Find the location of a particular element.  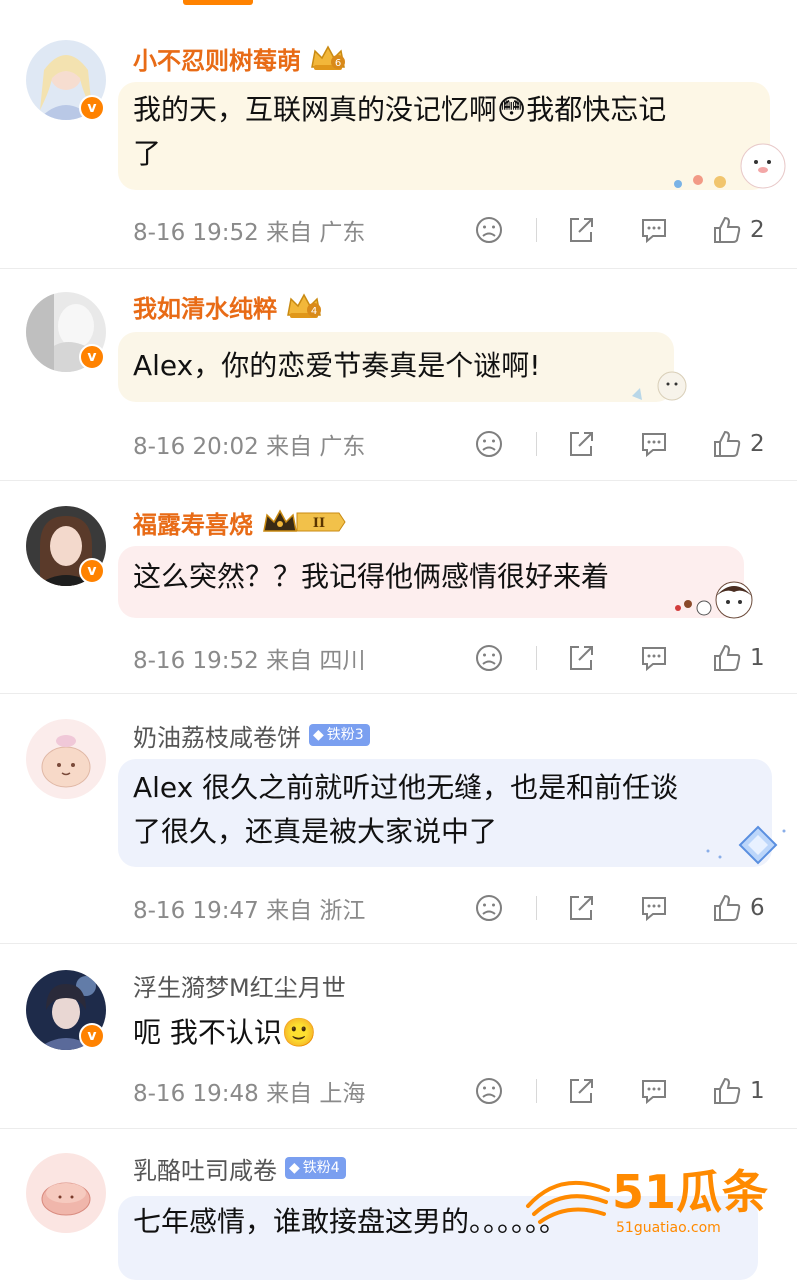

comment-meta: 8-16 20:02 来自 广东 is located at coordinates (249, 447).